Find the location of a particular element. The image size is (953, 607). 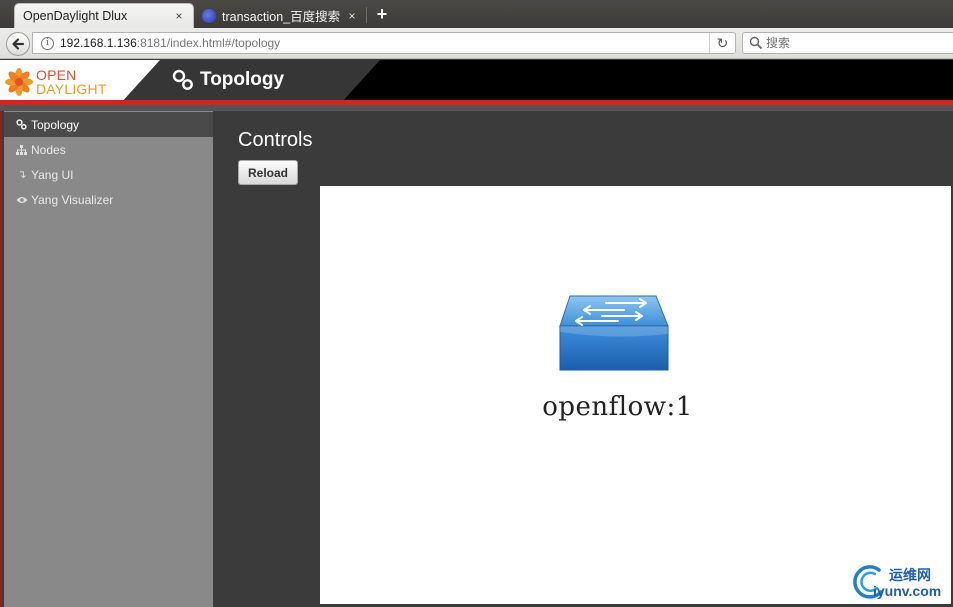

logo-text: OPEN DAYLIGHT is located at coordinates (71, 82).